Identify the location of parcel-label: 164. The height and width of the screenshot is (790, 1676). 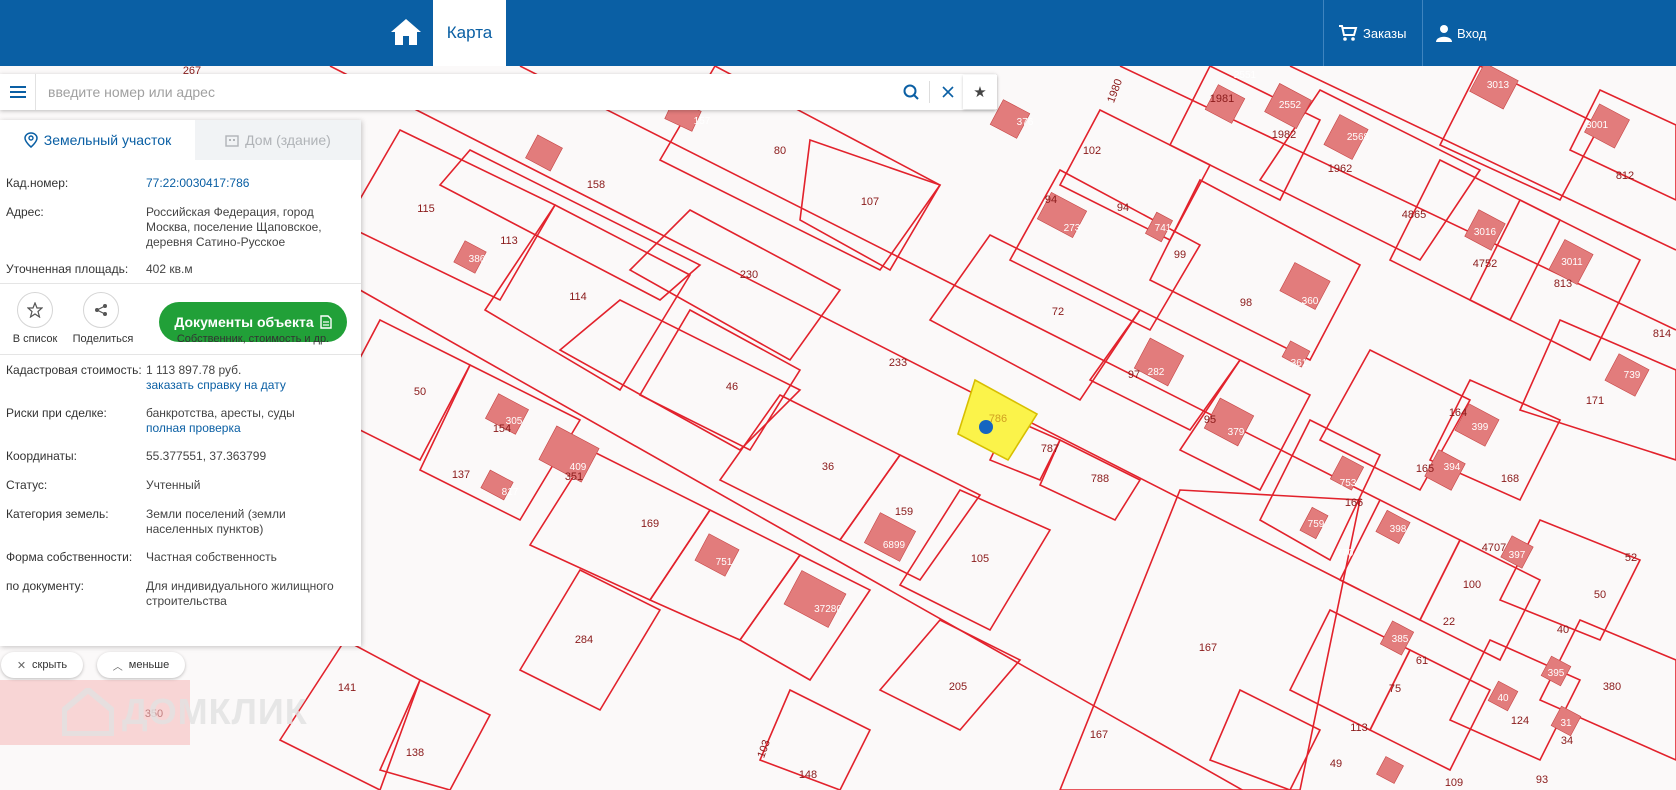
(1458, 413).